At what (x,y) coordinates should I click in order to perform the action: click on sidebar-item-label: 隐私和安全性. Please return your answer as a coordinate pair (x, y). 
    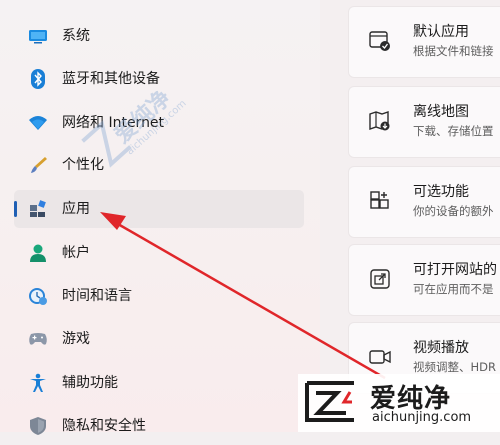
    Looking at the image, I should click on (104, 426).